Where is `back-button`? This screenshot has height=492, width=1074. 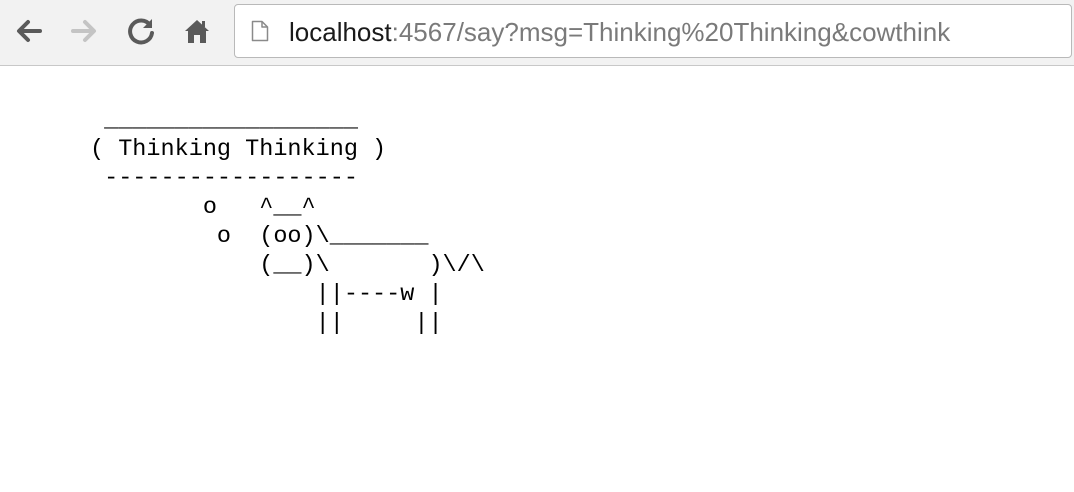 back-button is located at coordinates (28, 31).